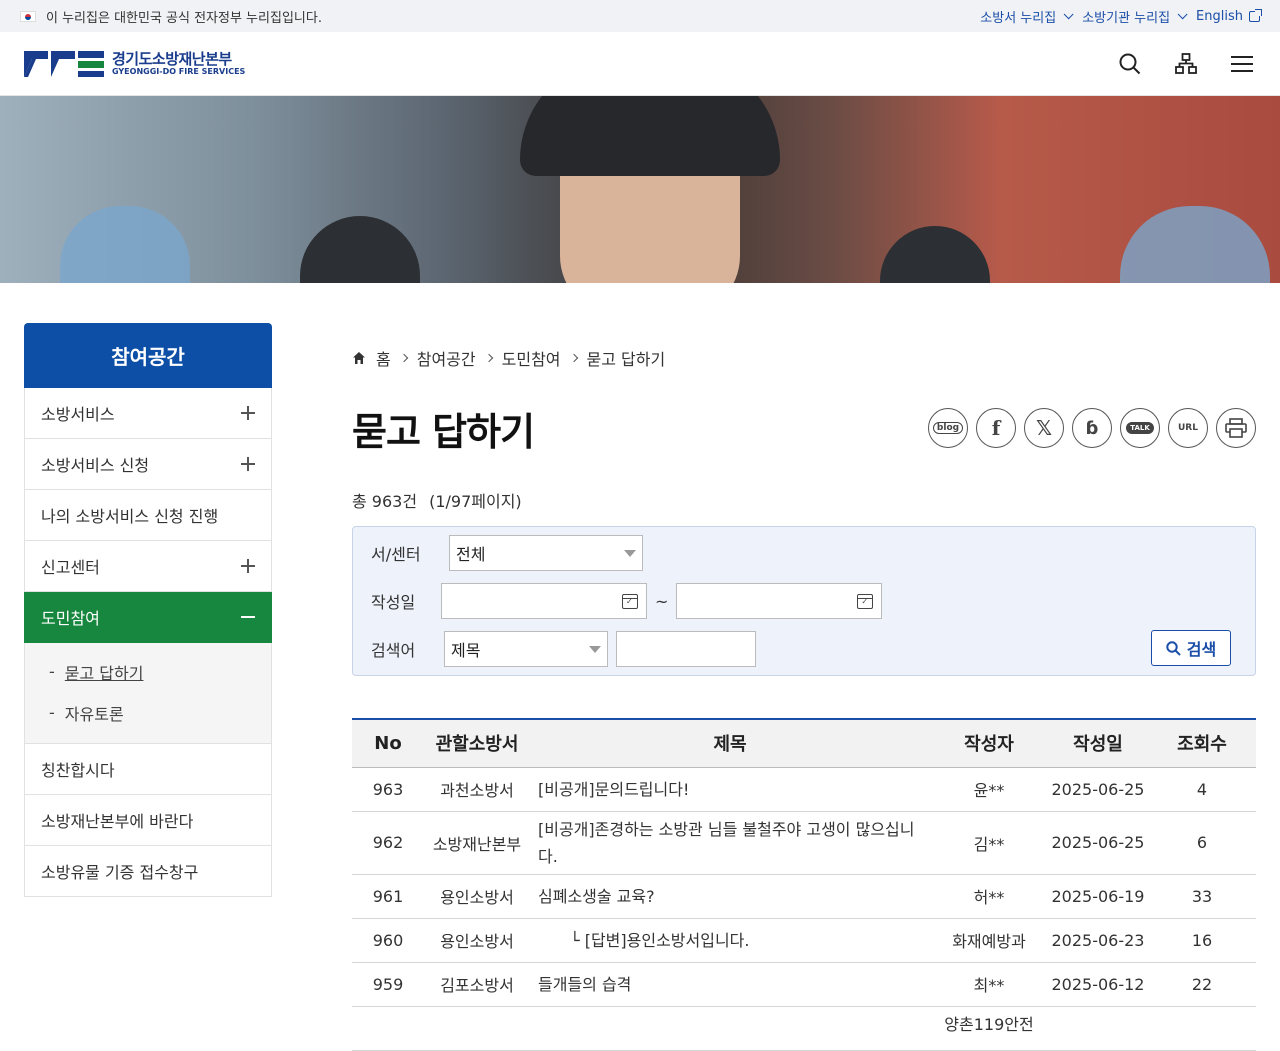 Image resolution: width=1280 pixels, height=1051 pixels. Describe the element at coordinates (148, 769) in the screenshot. I see `side-item-praise: 칭찬합시다` at that location.